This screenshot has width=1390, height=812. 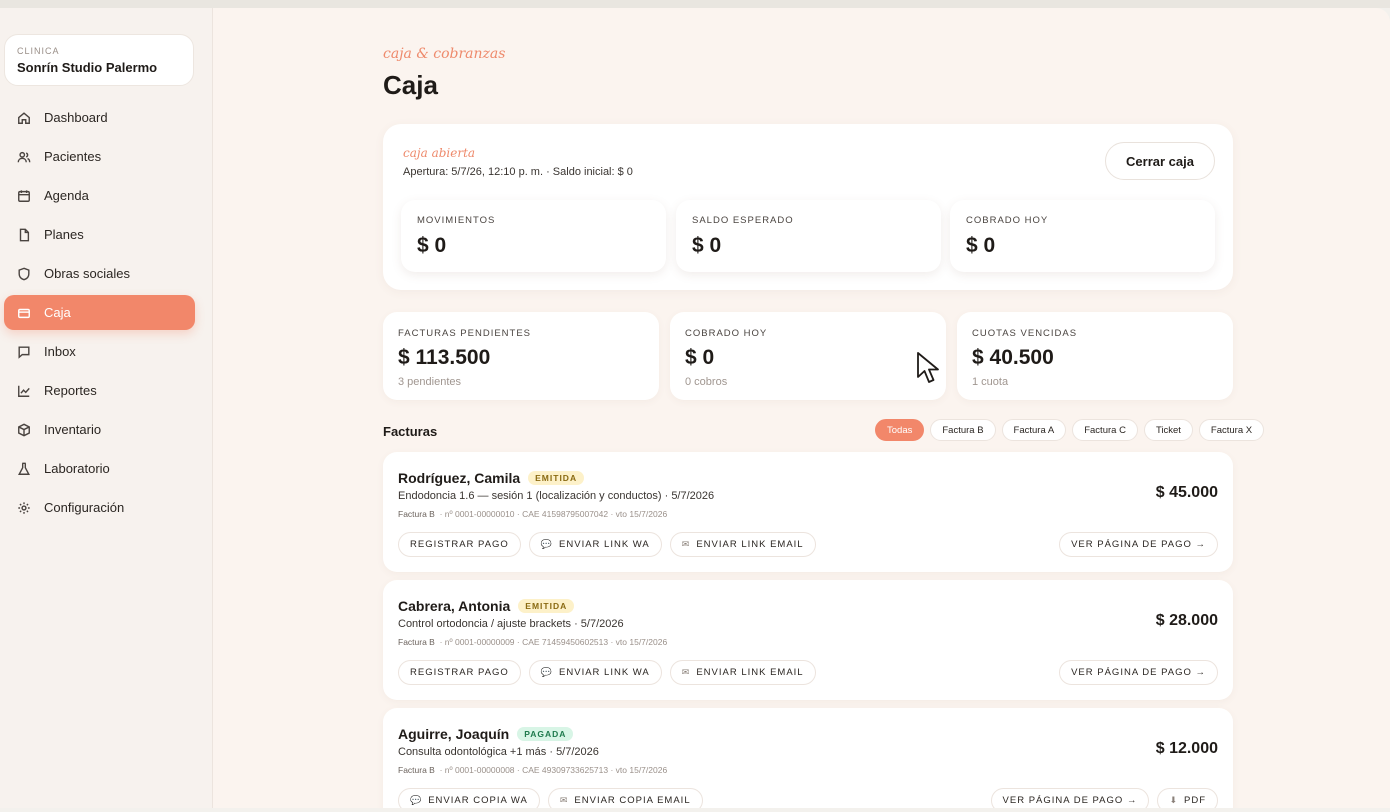 What do you see at coordinates (928, 367) in the screenshot?
I see `mouse-cursor-icon` at bounding box center [928, 367].